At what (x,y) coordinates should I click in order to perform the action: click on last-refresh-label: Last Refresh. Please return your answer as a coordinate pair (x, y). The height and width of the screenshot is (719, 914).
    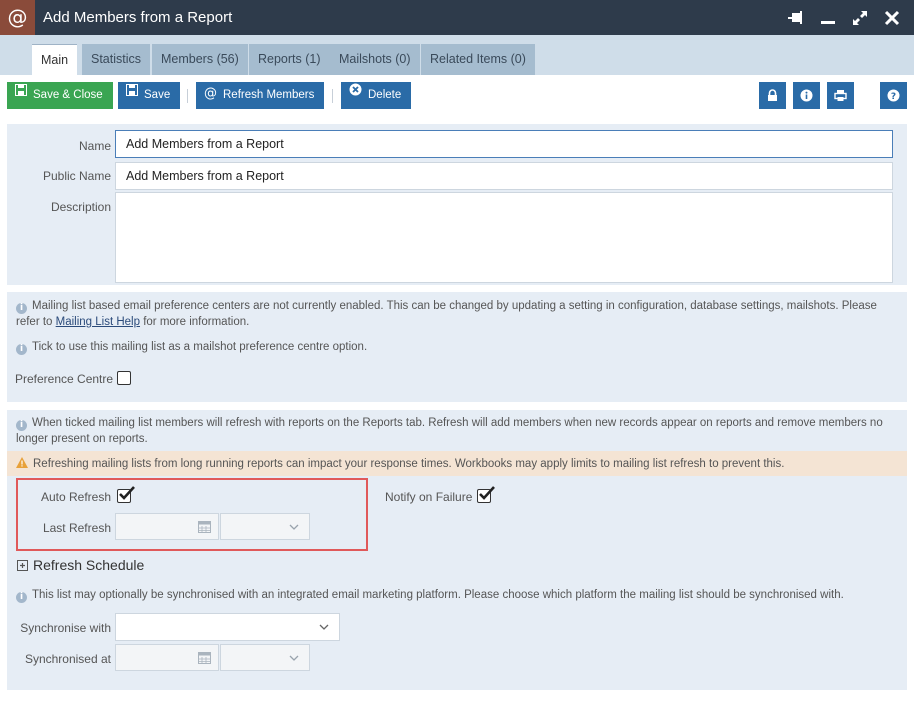
    Looking at the image, I should click on (76, 528).